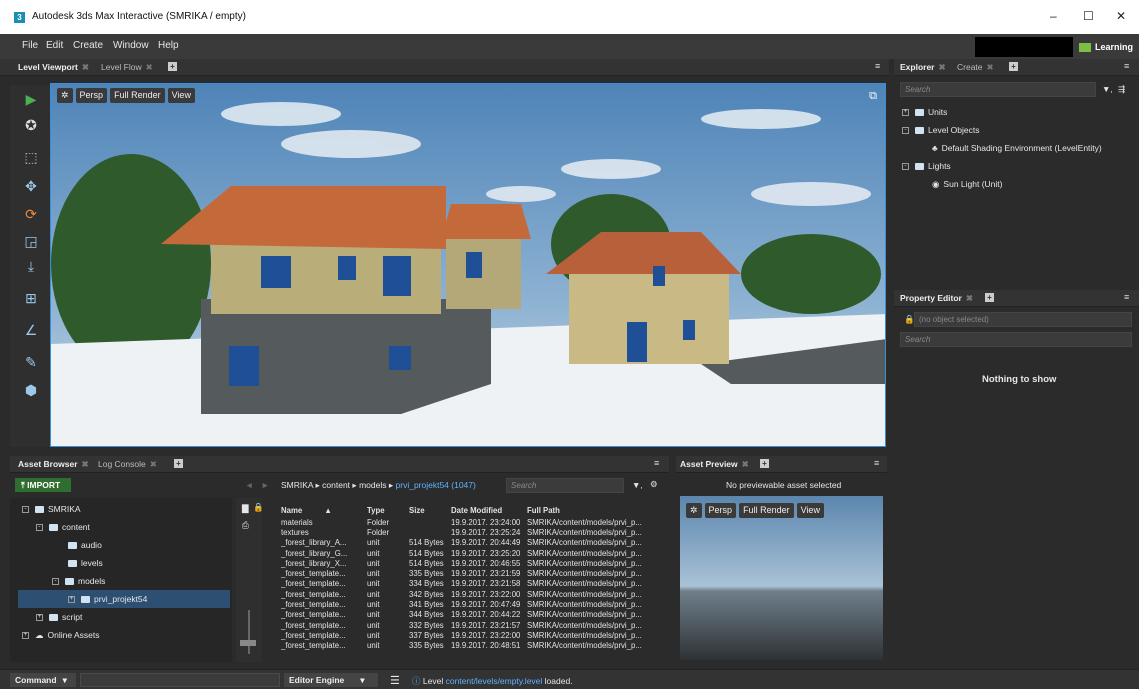  I want to click on menu-create: Create, so click(88, 45).